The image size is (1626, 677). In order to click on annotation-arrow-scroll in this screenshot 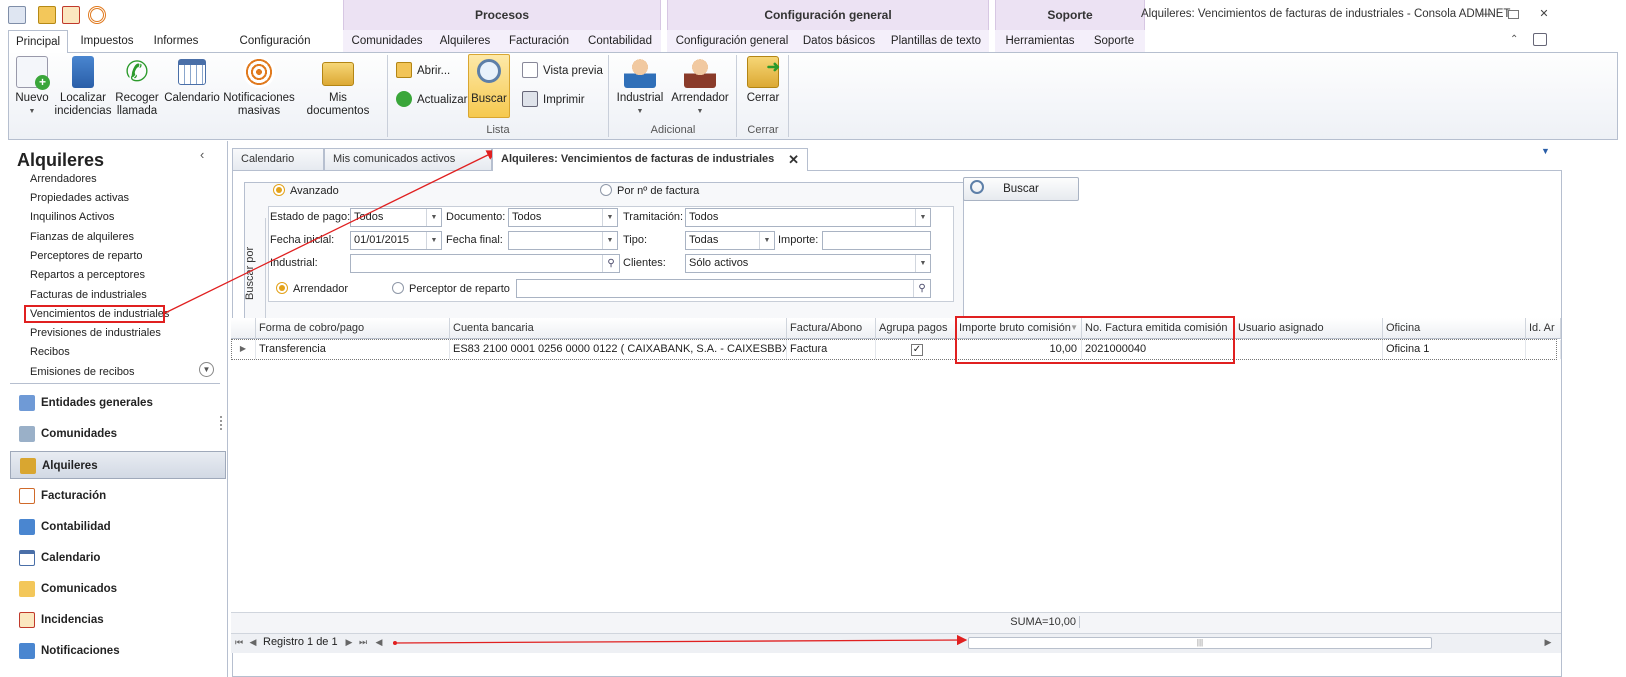, I will do `click(680, 640)`.